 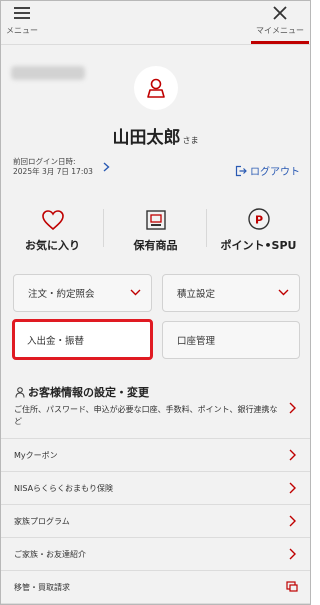 What do you see at coordinates (280, 13) in the screenshot?
I see `close-icon` at bounding box center [280, 13].